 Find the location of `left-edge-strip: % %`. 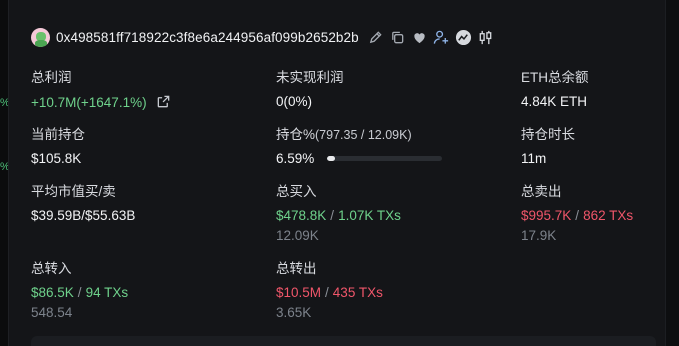

left-edge-strip: % % is located at coordinates (5, 173).